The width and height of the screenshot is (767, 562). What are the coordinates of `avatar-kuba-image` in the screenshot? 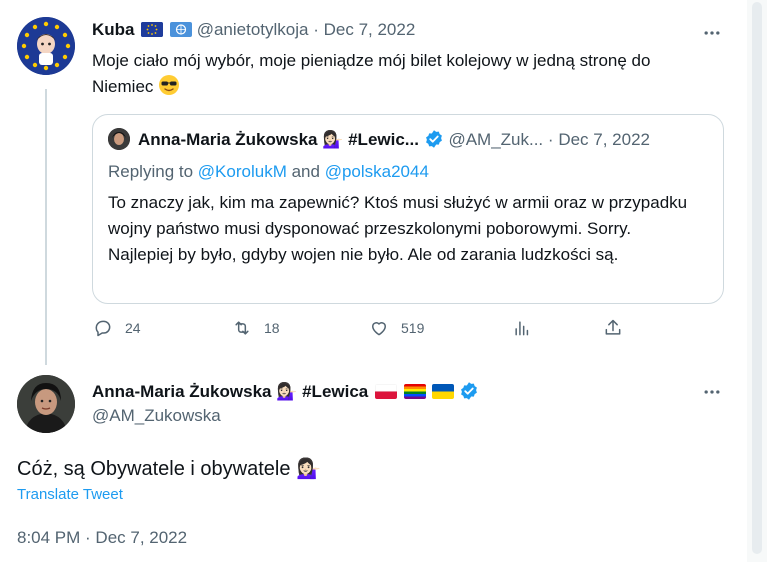 It's located at (46, 46).